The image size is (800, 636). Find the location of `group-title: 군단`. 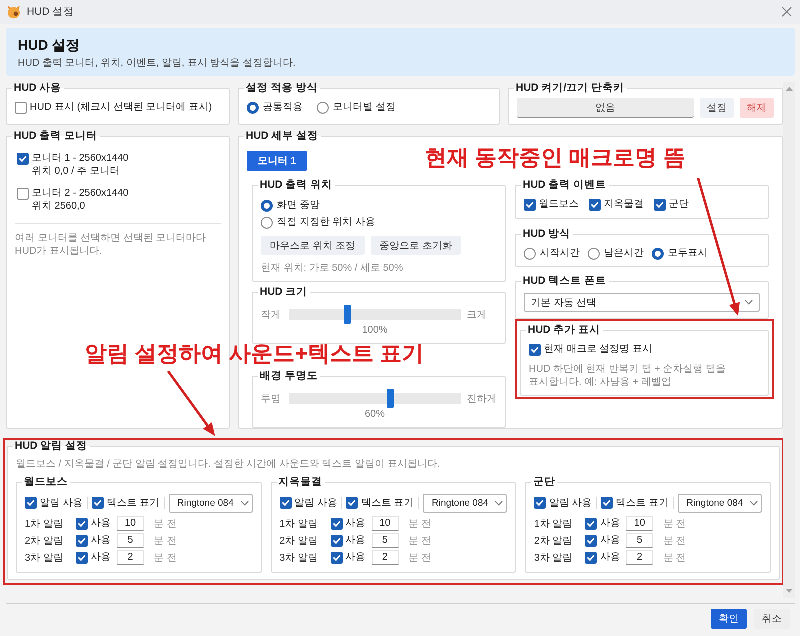

group-title: 군단 is located at coordinates (544, 482).